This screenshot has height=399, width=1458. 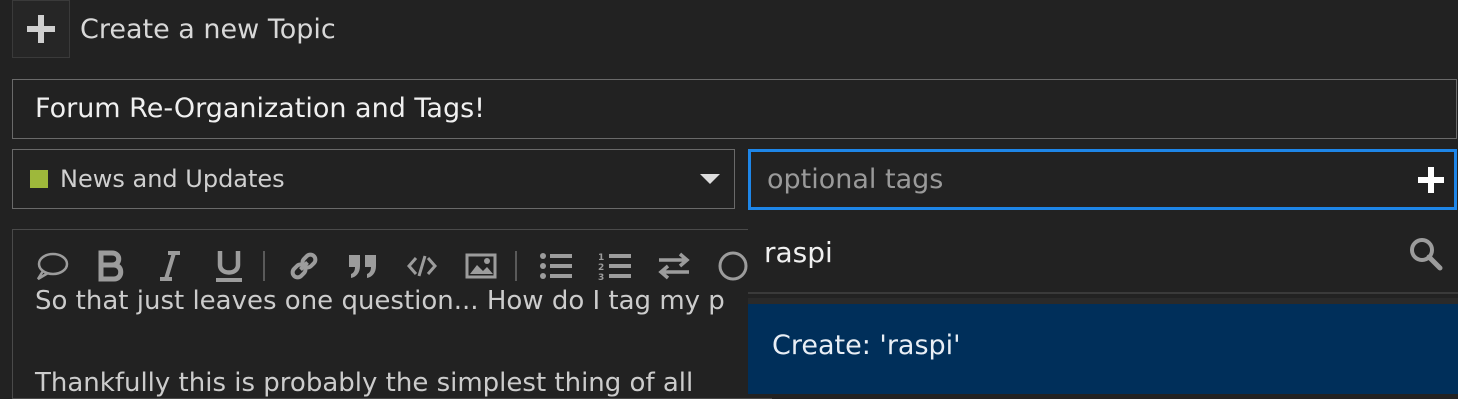 I want to click on svg-text: 3, so click(x=601, y=277).